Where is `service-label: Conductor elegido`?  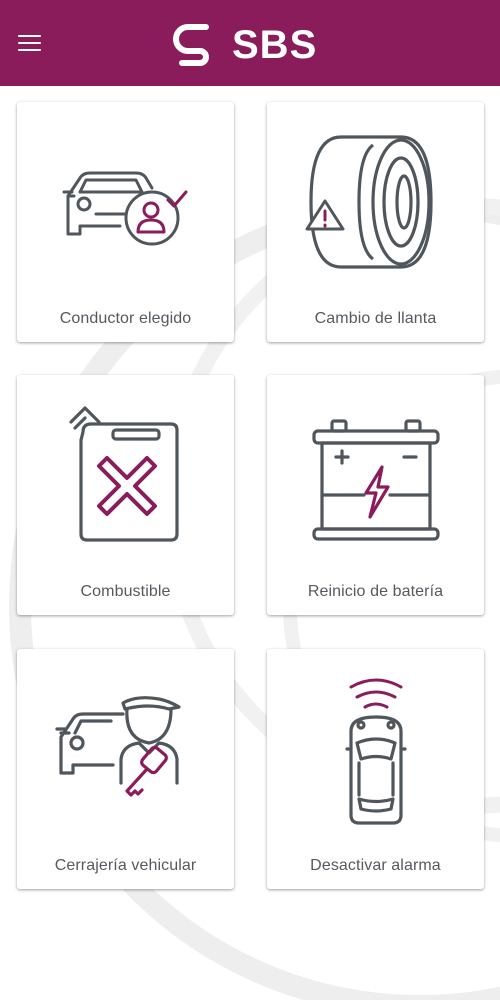
service-label: Conductor elegido is located at coordinates (125, 318).